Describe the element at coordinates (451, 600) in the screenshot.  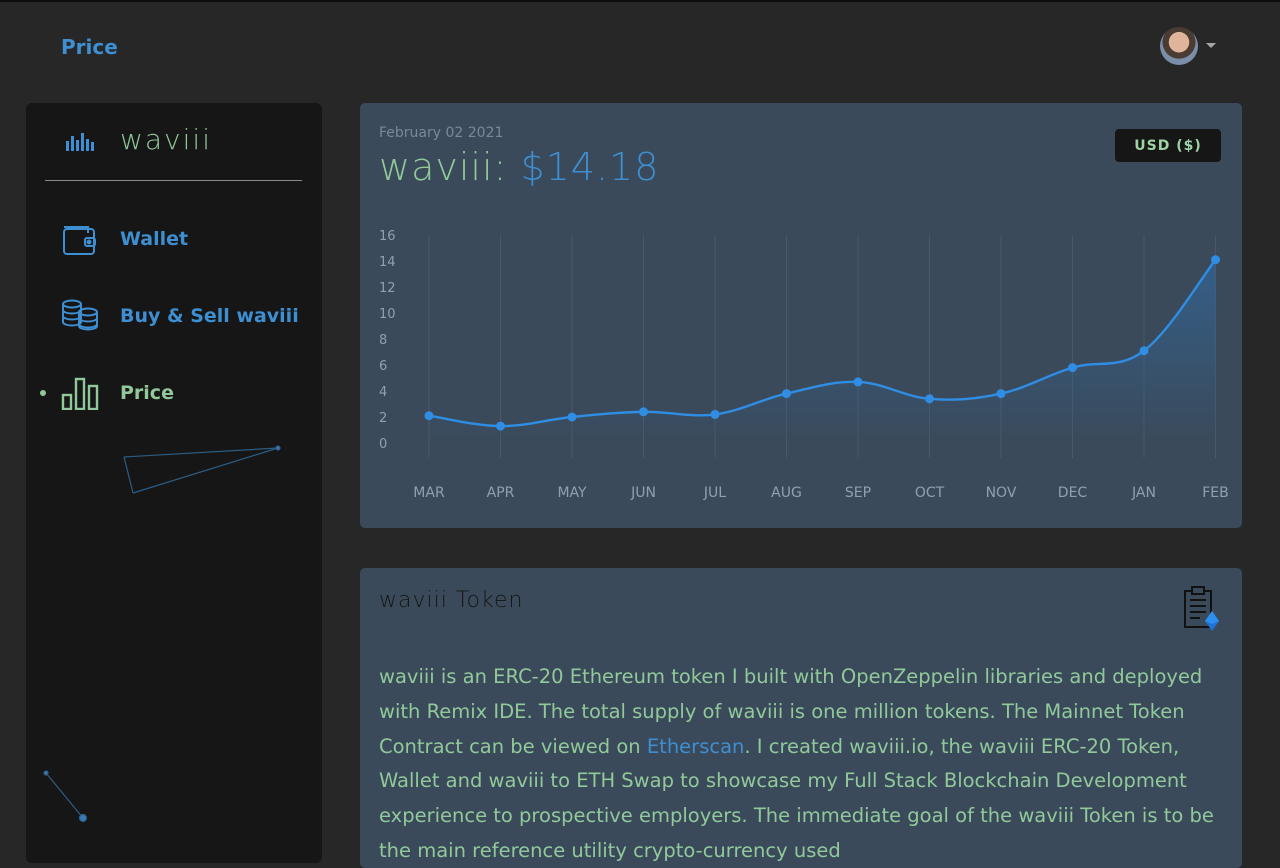
I see `token-card-title: waviii Token` at that location.